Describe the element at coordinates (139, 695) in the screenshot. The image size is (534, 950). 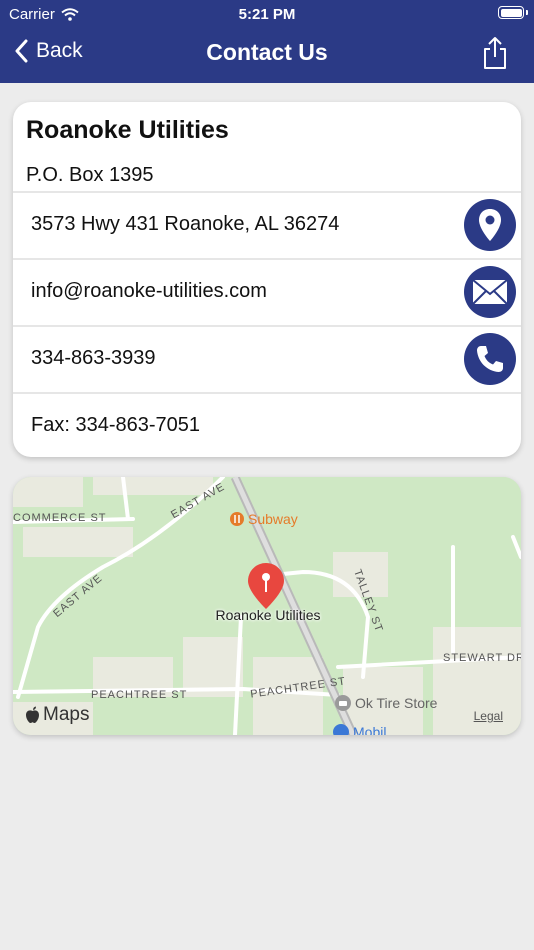
I see `street-label-peachtree: PEACHTREE ST` at that location.